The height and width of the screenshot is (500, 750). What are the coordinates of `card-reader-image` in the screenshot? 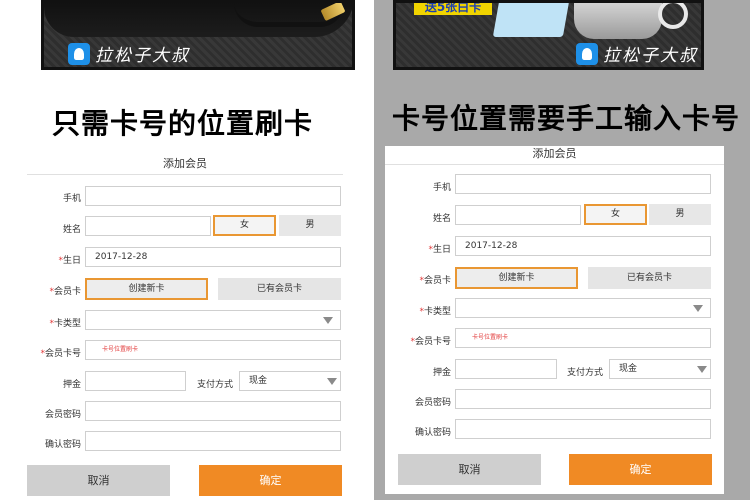 It's located at (618, 21).